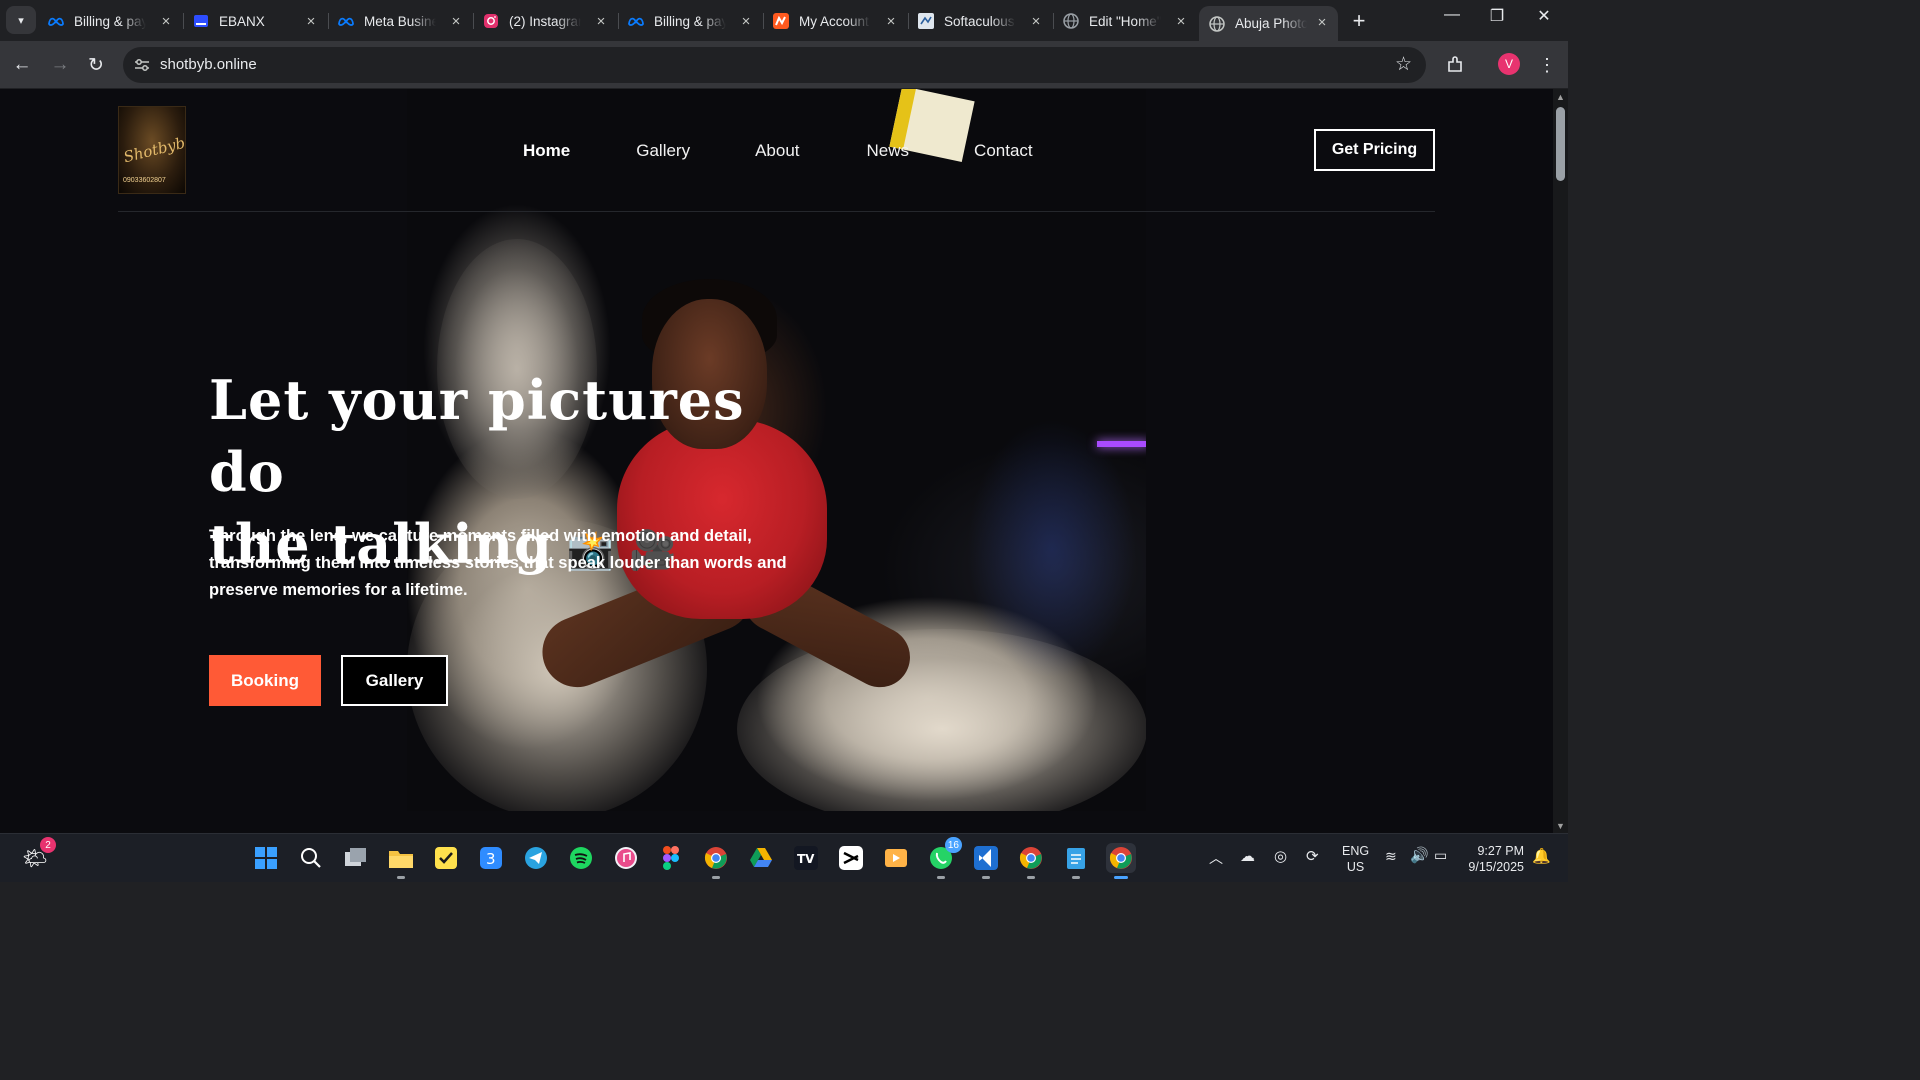 This screenshot has height=1080, width=1920. Describe the element at coordinates (761, 858) in the screenshot. I see `google-drive-icon` at that location.